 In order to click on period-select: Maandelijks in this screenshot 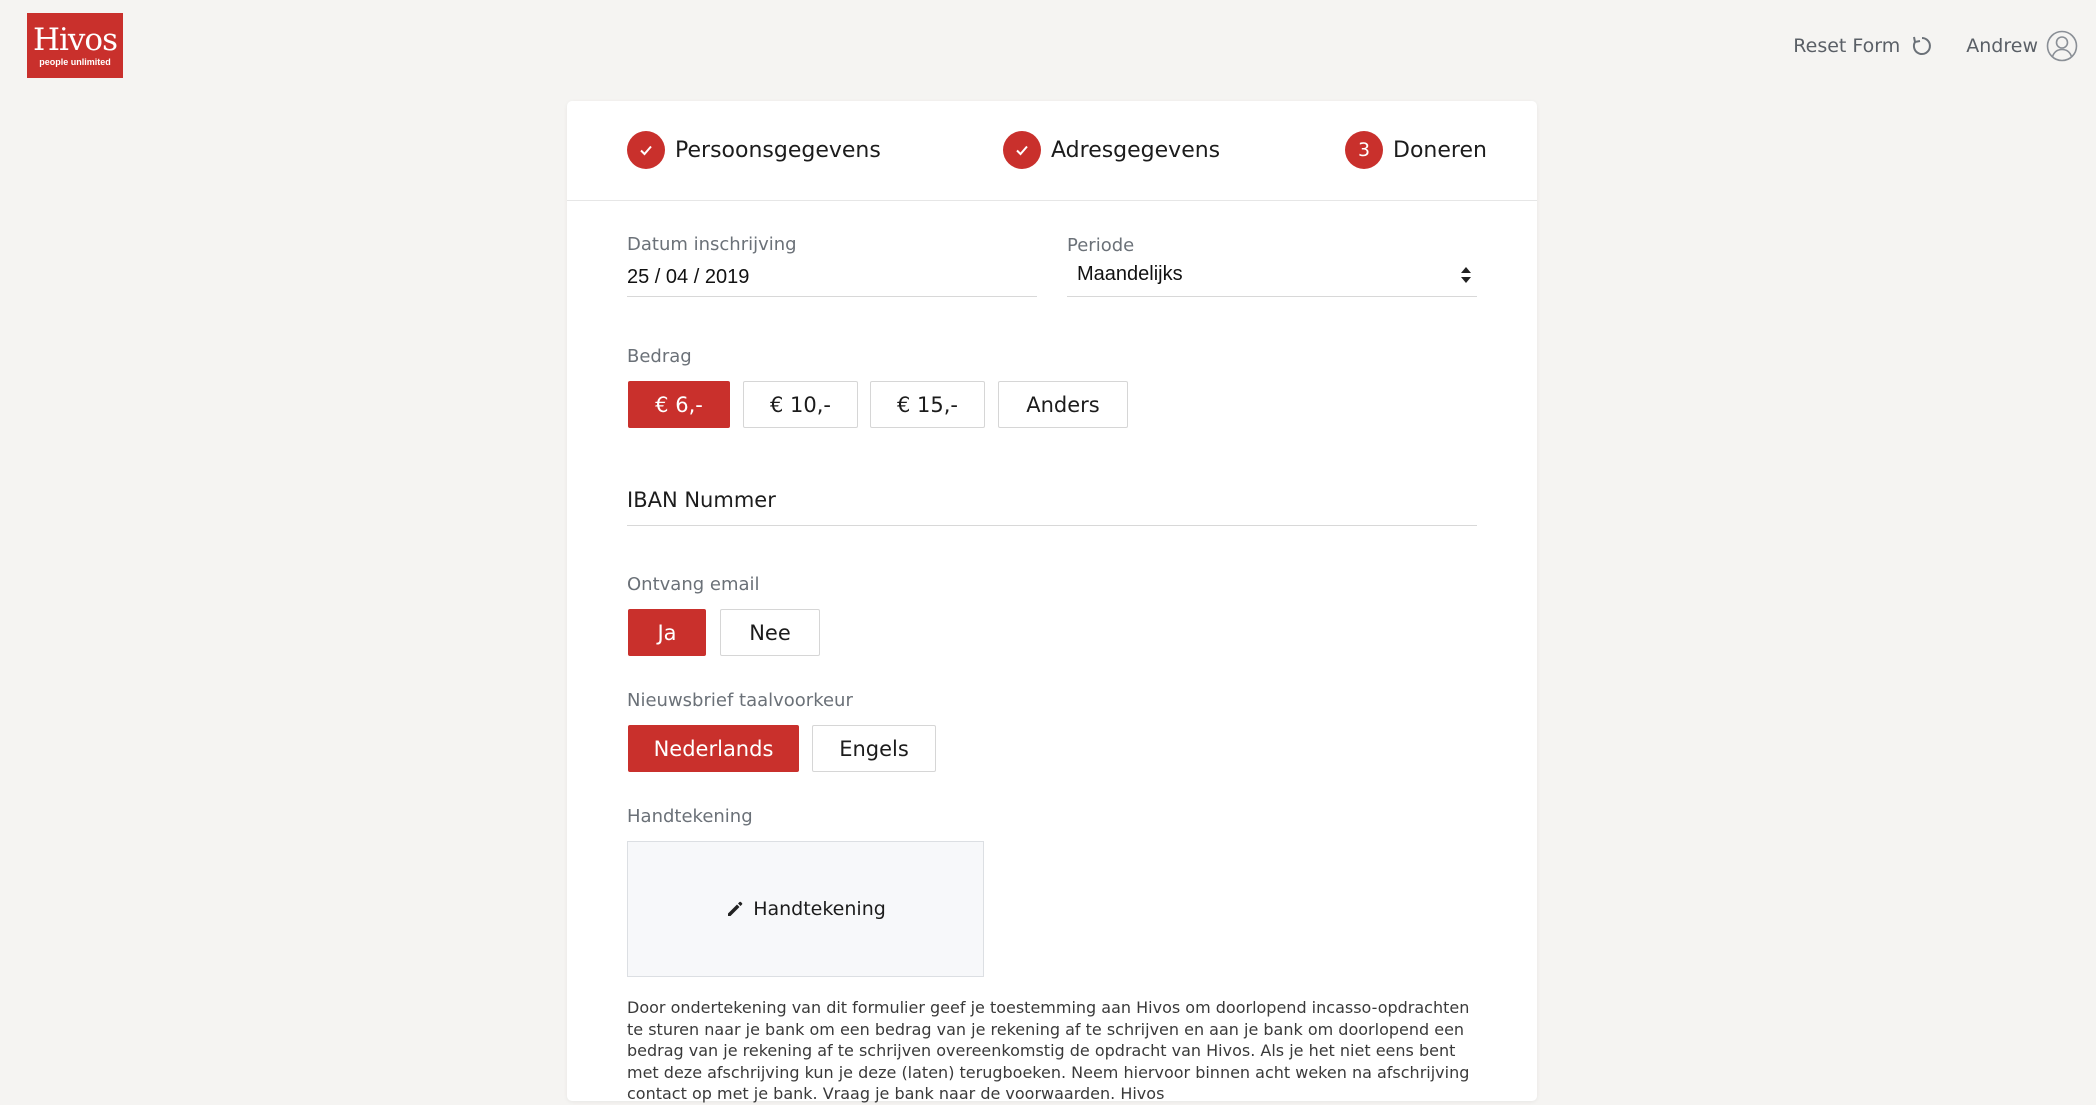, I will do `click(1130, 274)`.